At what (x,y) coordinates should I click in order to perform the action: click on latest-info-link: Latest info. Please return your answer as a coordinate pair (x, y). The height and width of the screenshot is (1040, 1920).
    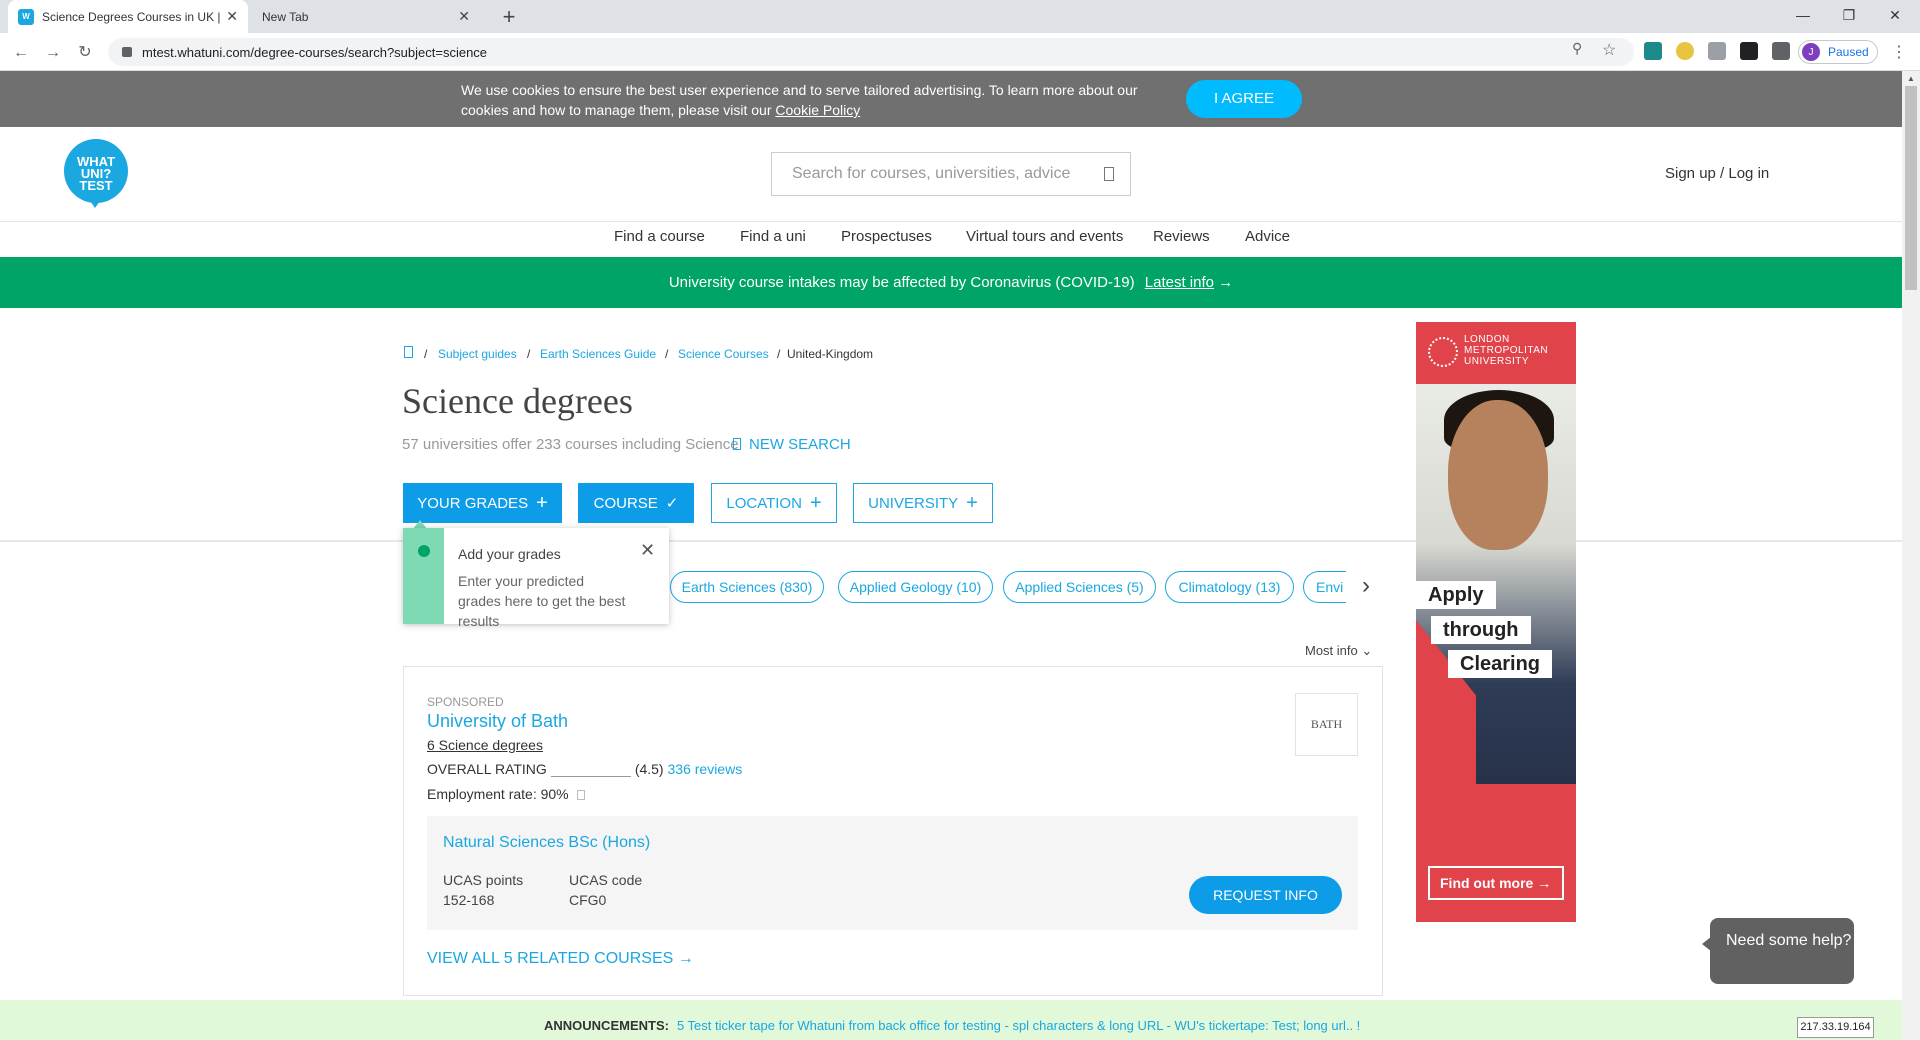
    Looking at the image, I should click on (1179, 282).